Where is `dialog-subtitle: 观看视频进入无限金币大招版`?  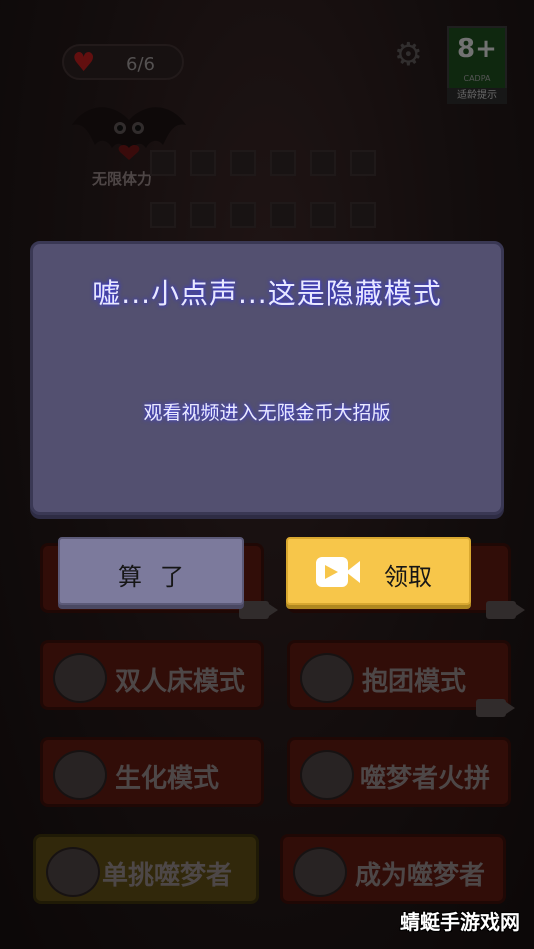
dialog-subtitle: 观看视频进入无限金币大招版 is located at coordinates (267, 413).